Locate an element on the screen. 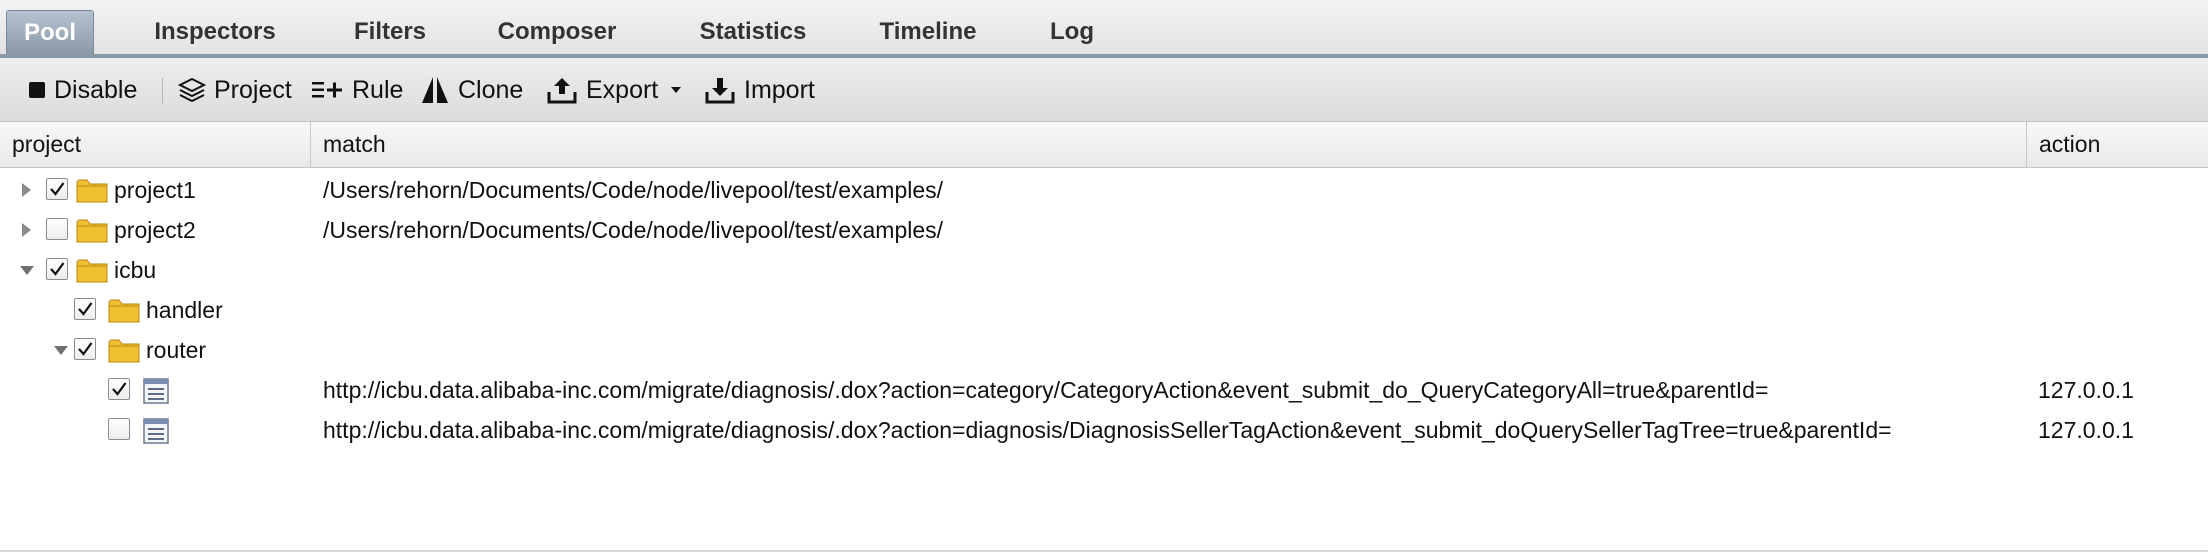 This screenshot has width=2208, height=552. add-project-button: Project is located at coordinates (235, 90).